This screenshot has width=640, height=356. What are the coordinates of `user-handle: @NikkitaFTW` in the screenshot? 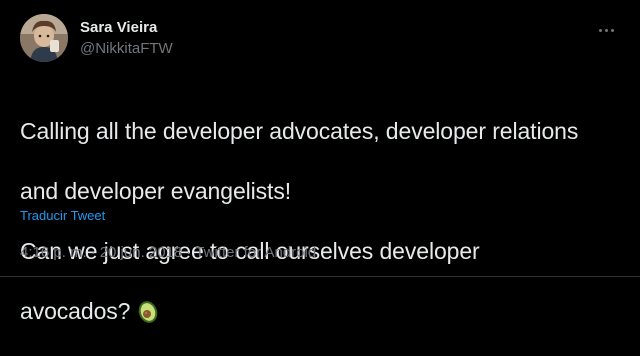 It's located at (126, 49).